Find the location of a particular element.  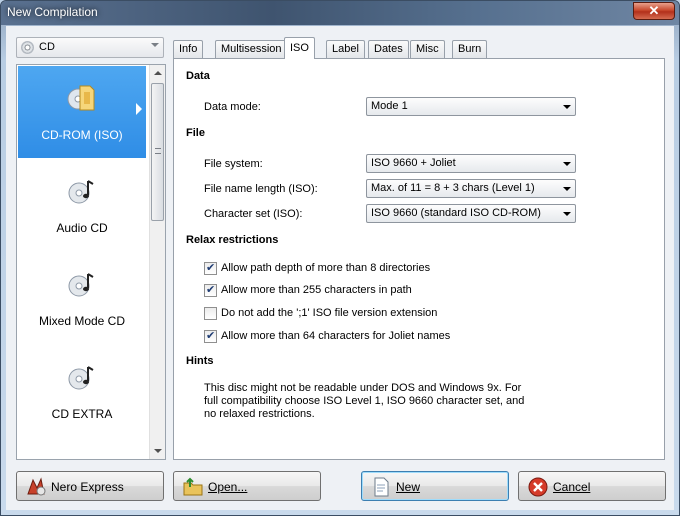

new-button: New is located at coordinates (435, 486).